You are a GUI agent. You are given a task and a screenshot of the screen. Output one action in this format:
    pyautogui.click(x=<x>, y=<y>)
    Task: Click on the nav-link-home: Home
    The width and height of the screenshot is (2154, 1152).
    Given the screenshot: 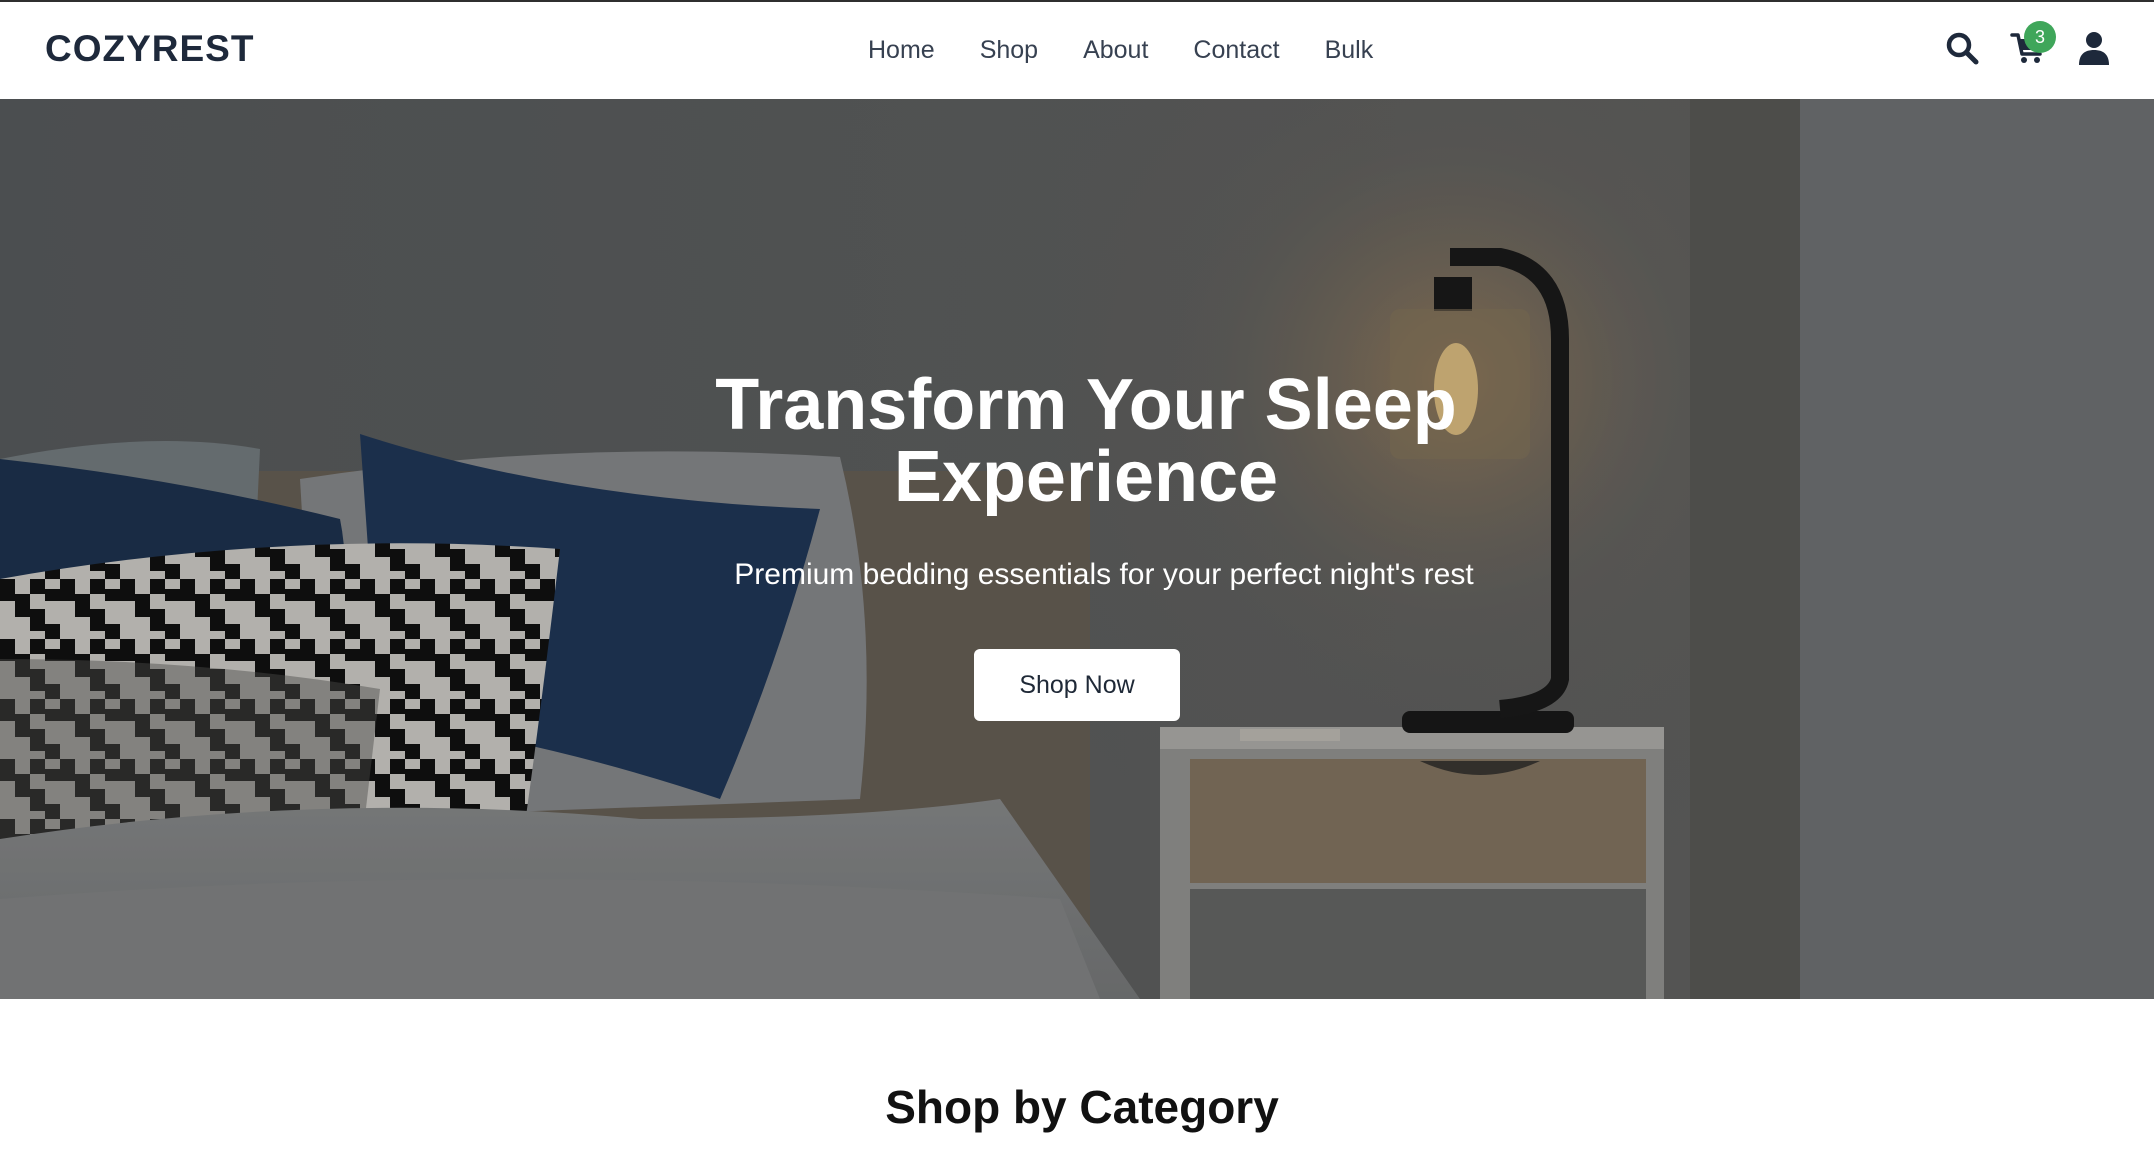 What is the action you would take?
    pyautogui.click(x=901, y=50)
    